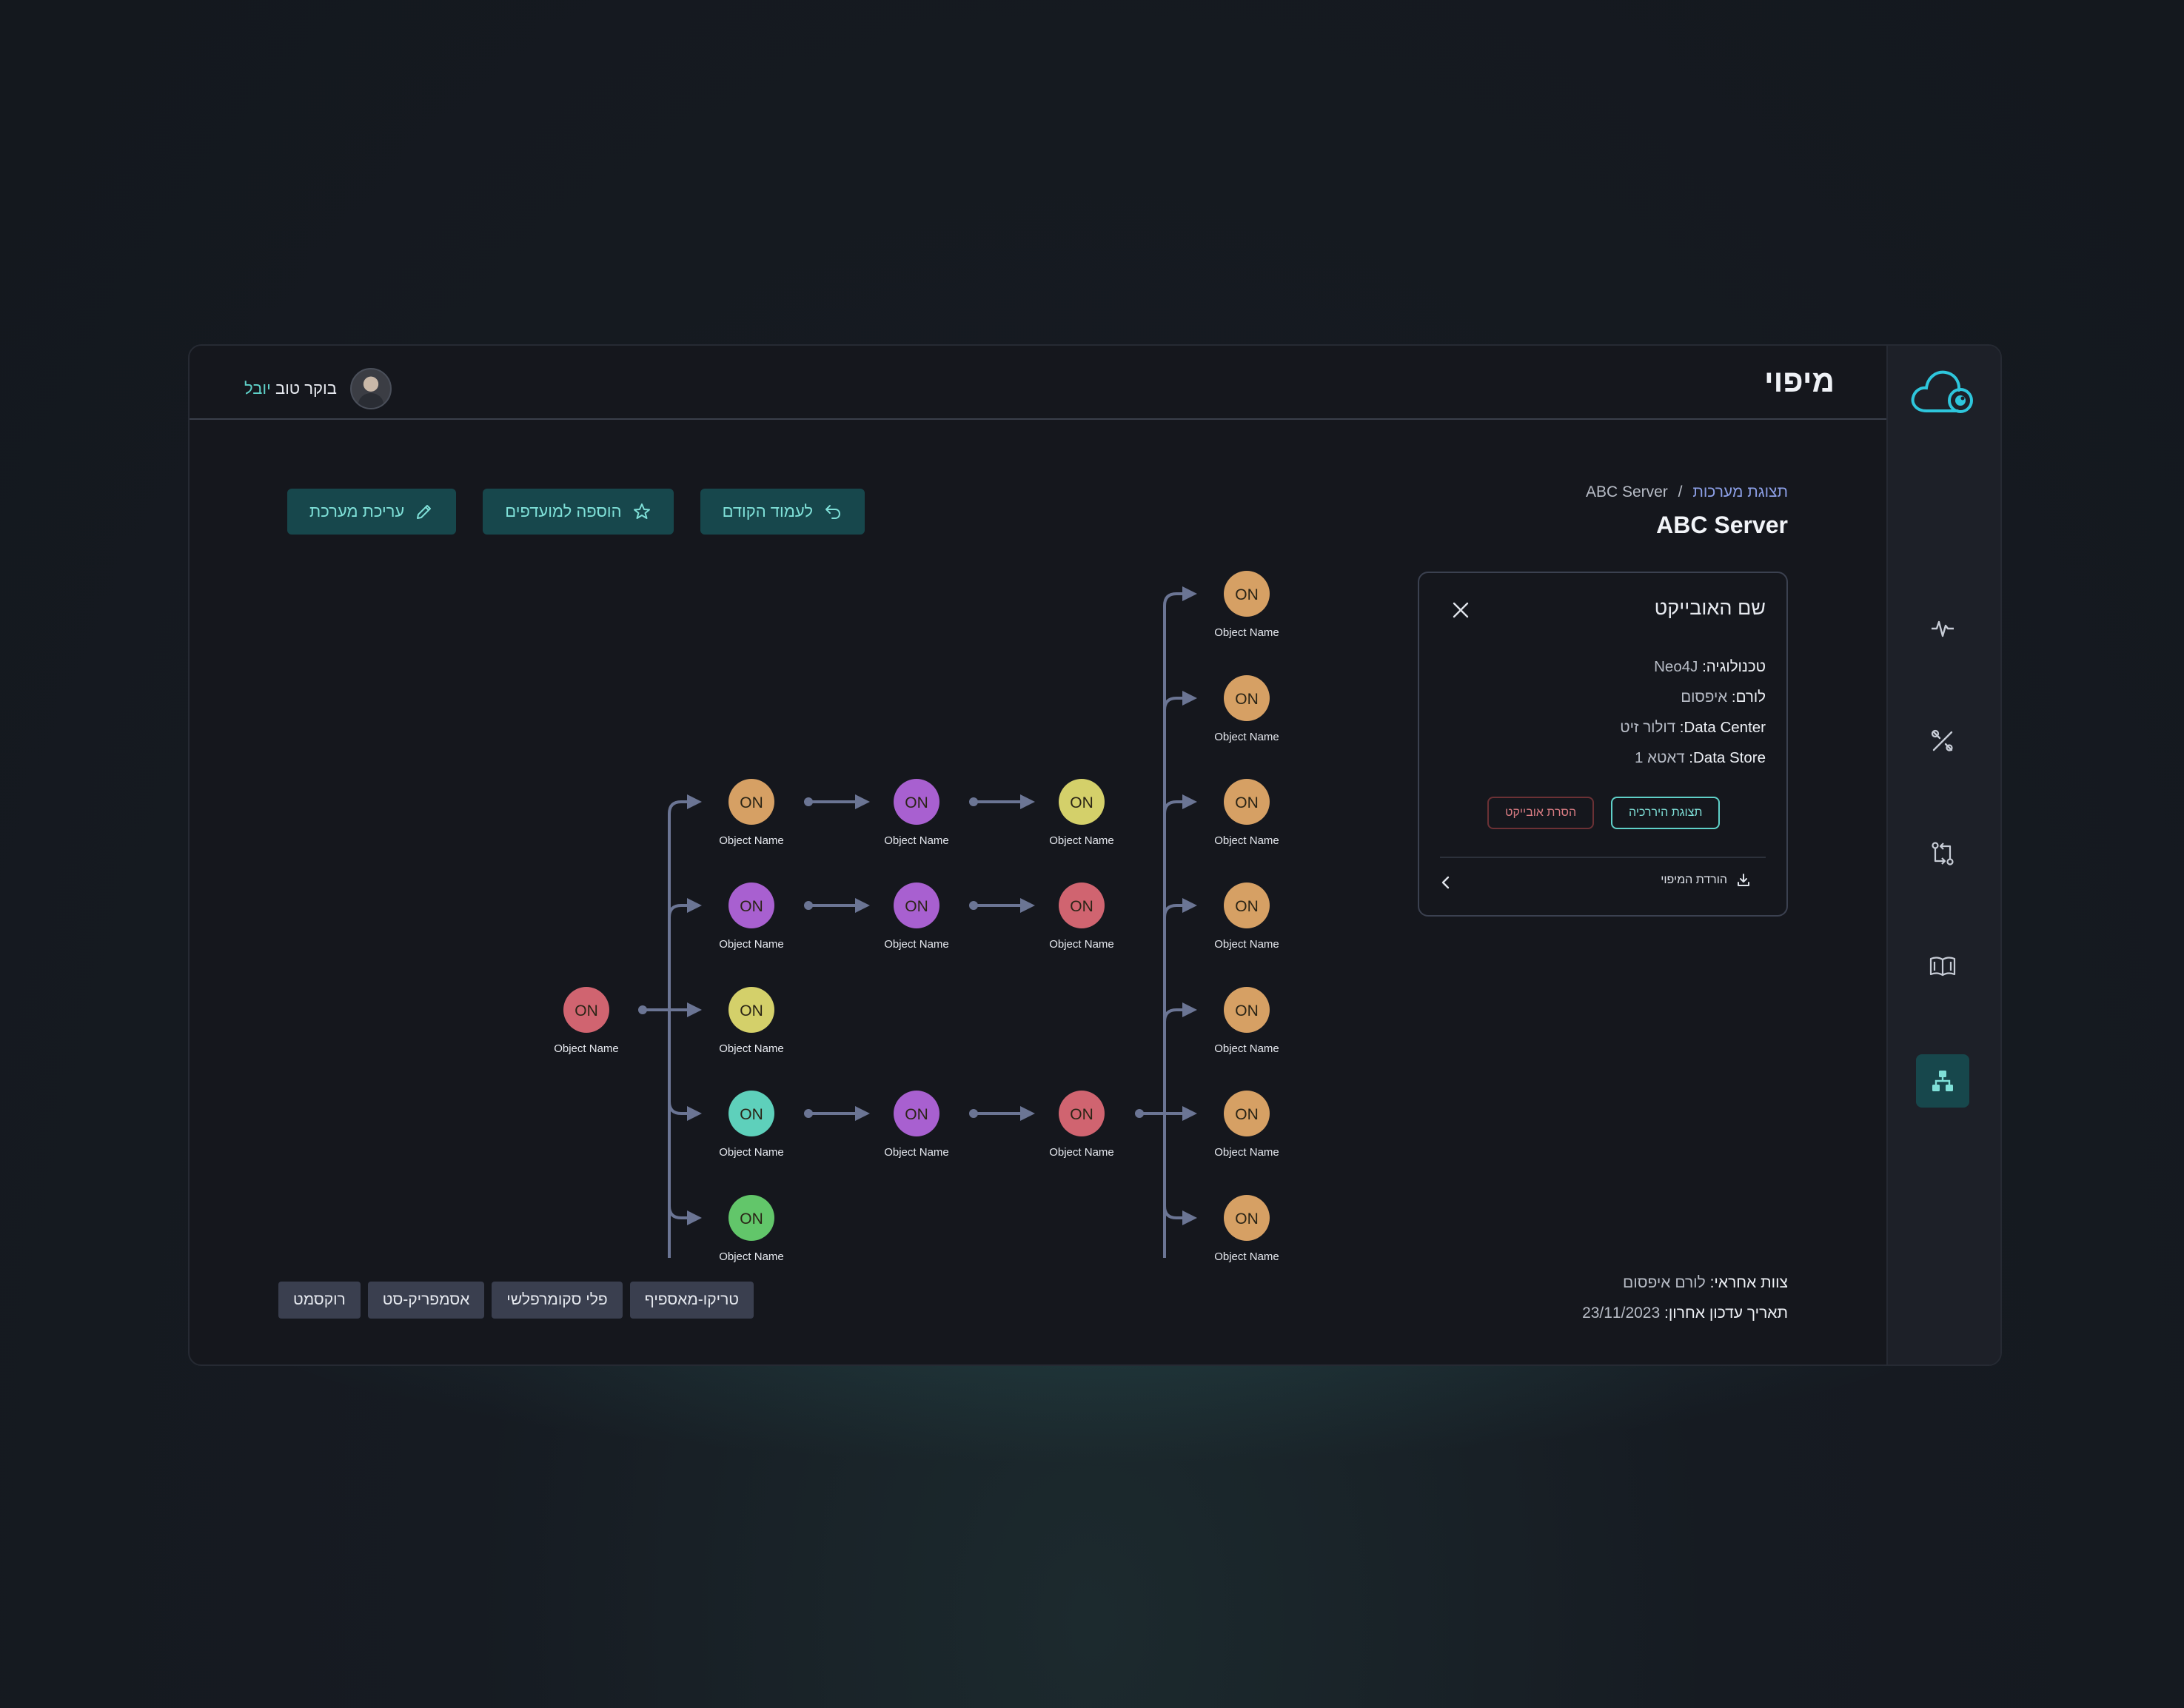 The height and width of the screenshot is (1708, 2184). I want to click on book-icon, so click(1943, 967).